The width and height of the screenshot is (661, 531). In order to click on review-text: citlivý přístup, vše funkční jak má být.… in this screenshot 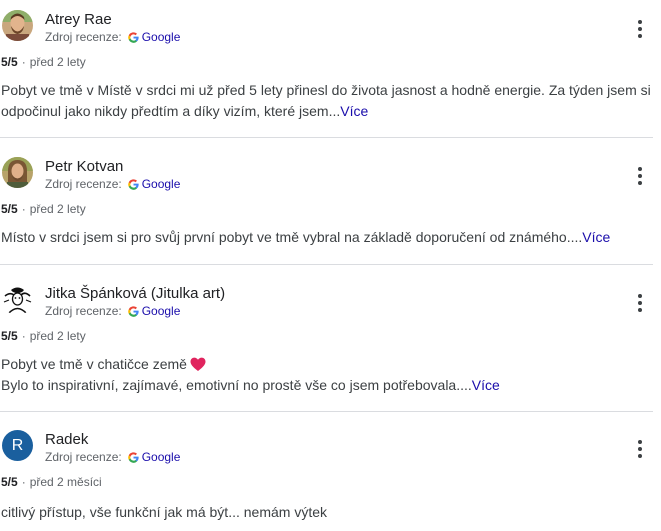, I will do `click(164, 512)`.